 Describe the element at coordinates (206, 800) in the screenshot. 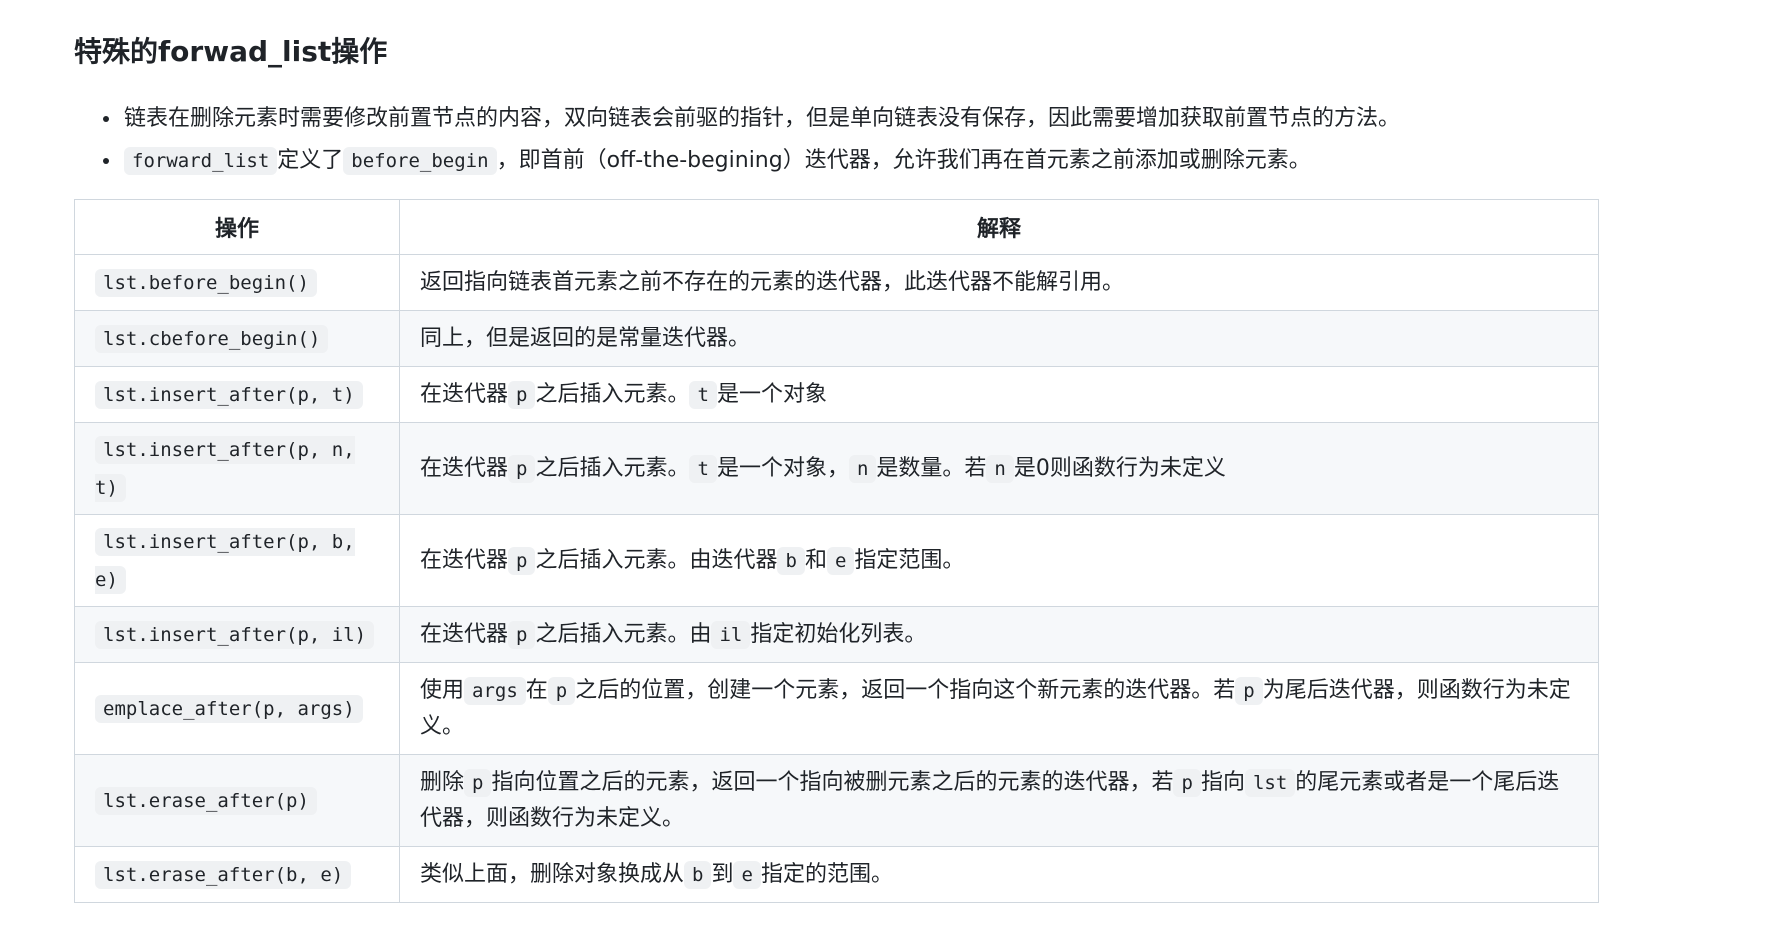

I see `operation-code: lst.erase_after(p)` at that location.